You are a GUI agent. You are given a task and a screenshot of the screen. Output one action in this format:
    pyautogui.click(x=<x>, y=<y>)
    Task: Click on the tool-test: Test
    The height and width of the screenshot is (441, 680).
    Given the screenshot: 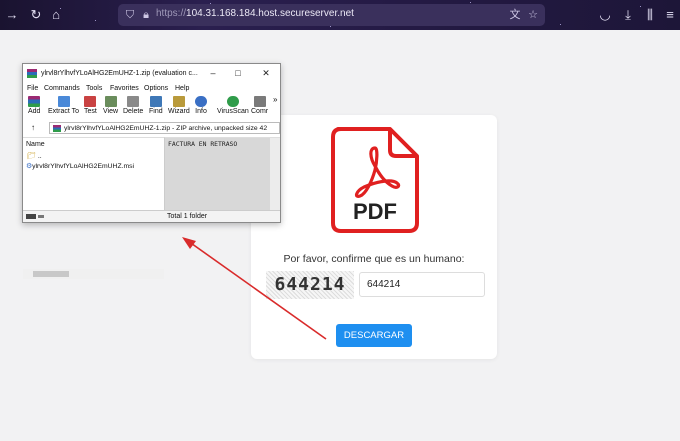 What is the action you would take?
    pyautogui.click(x=90, y=105)
    